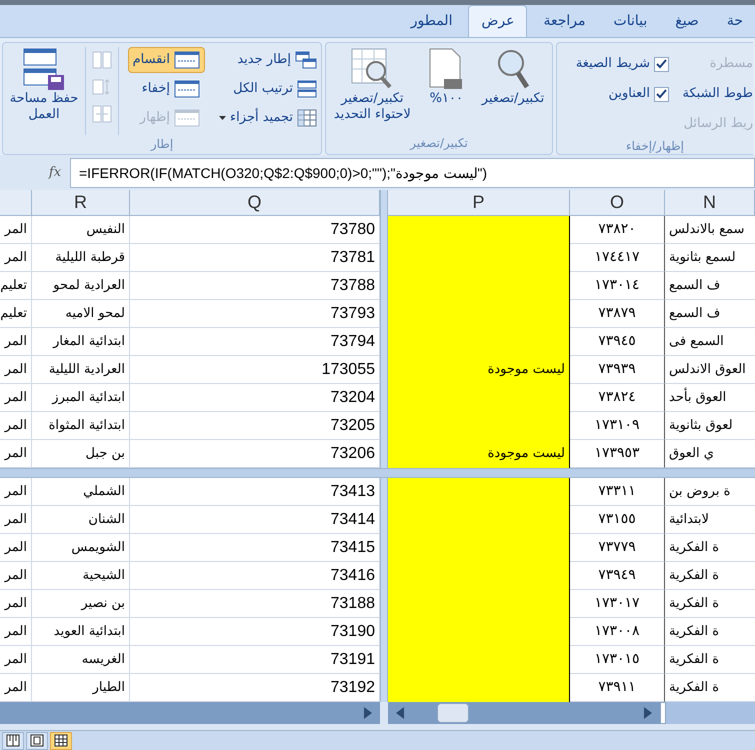 The image size is (755, 750). I want to click on table-cell: 73793, so click(255, 314).